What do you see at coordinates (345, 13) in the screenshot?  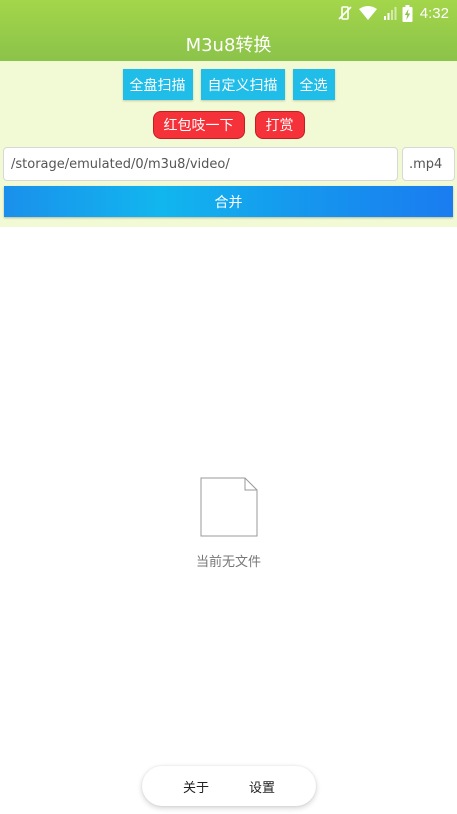 I see `mute-vibrate-icon` at bounding box center [345, 13].